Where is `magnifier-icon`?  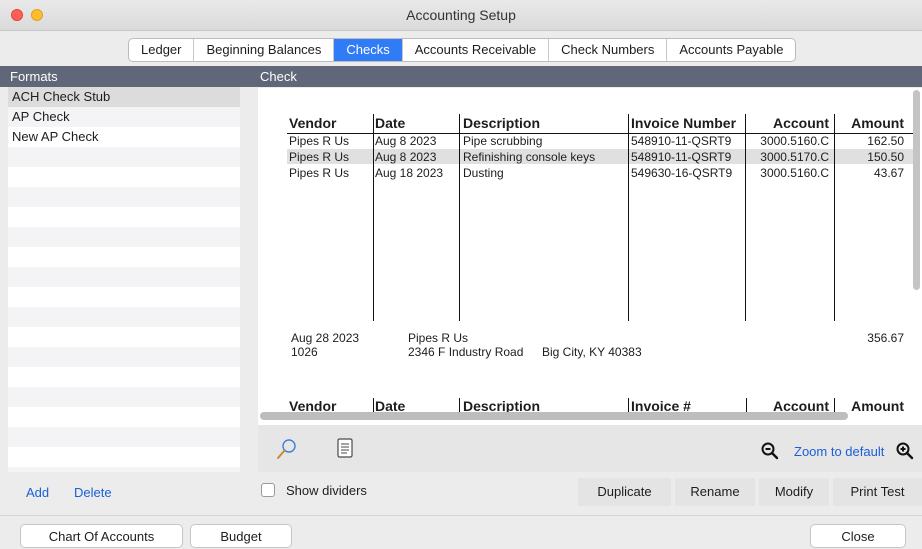
magnifier-icon is located at coordinates (287, 449).